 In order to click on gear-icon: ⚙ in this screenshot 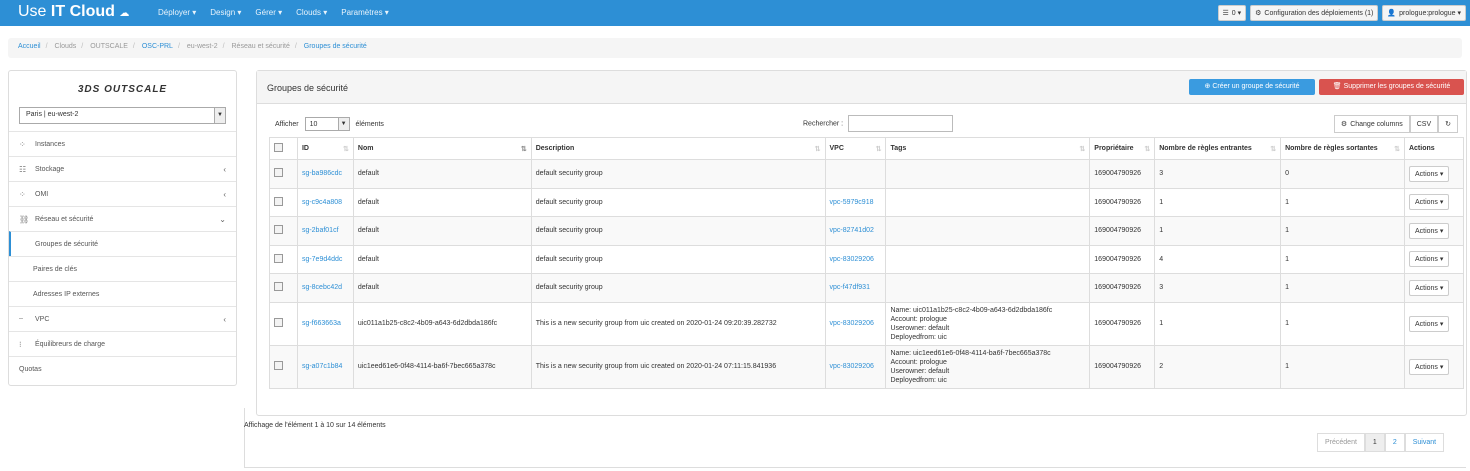, I will do `click(1344, 124)`.